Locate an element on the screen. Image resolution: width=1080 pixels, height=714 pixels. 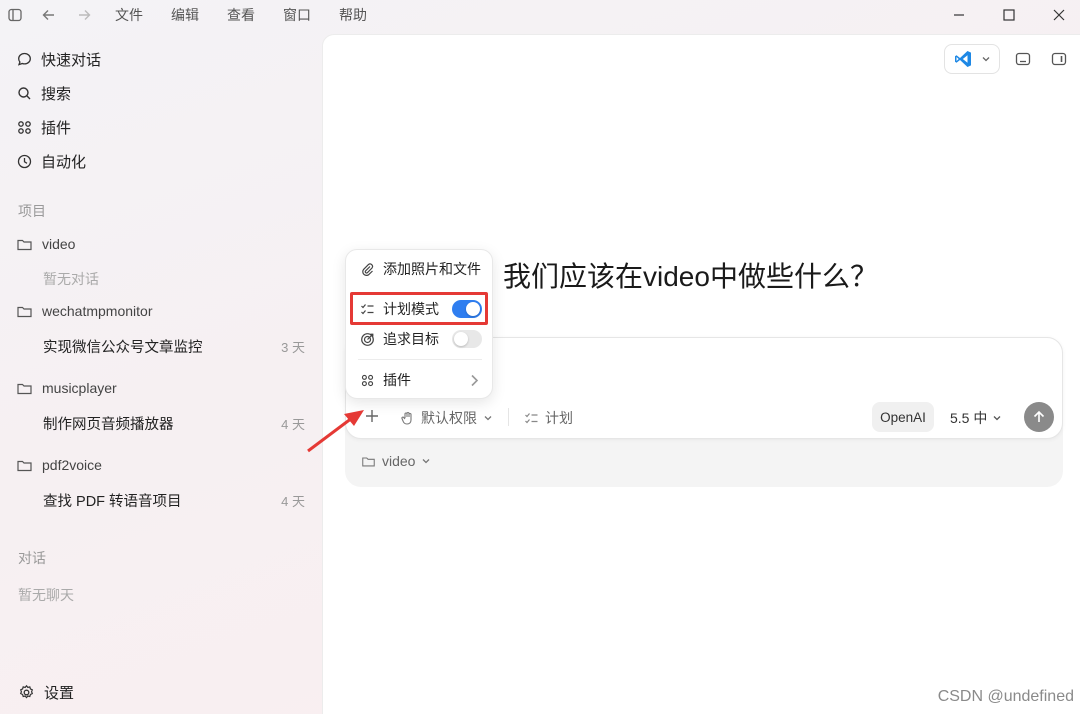
workspace-folder-selector: video is located at coordinates (396, 461).